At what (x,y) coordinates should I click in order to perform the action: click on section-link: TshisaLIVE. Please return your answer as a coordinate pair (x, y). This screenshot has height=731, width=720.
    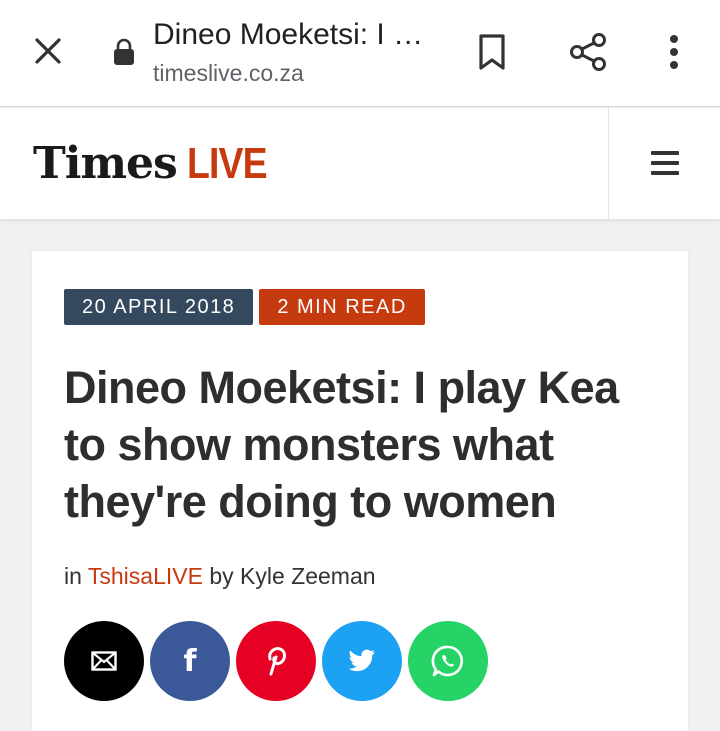
    Looking at the image, I should click on (145, 576).